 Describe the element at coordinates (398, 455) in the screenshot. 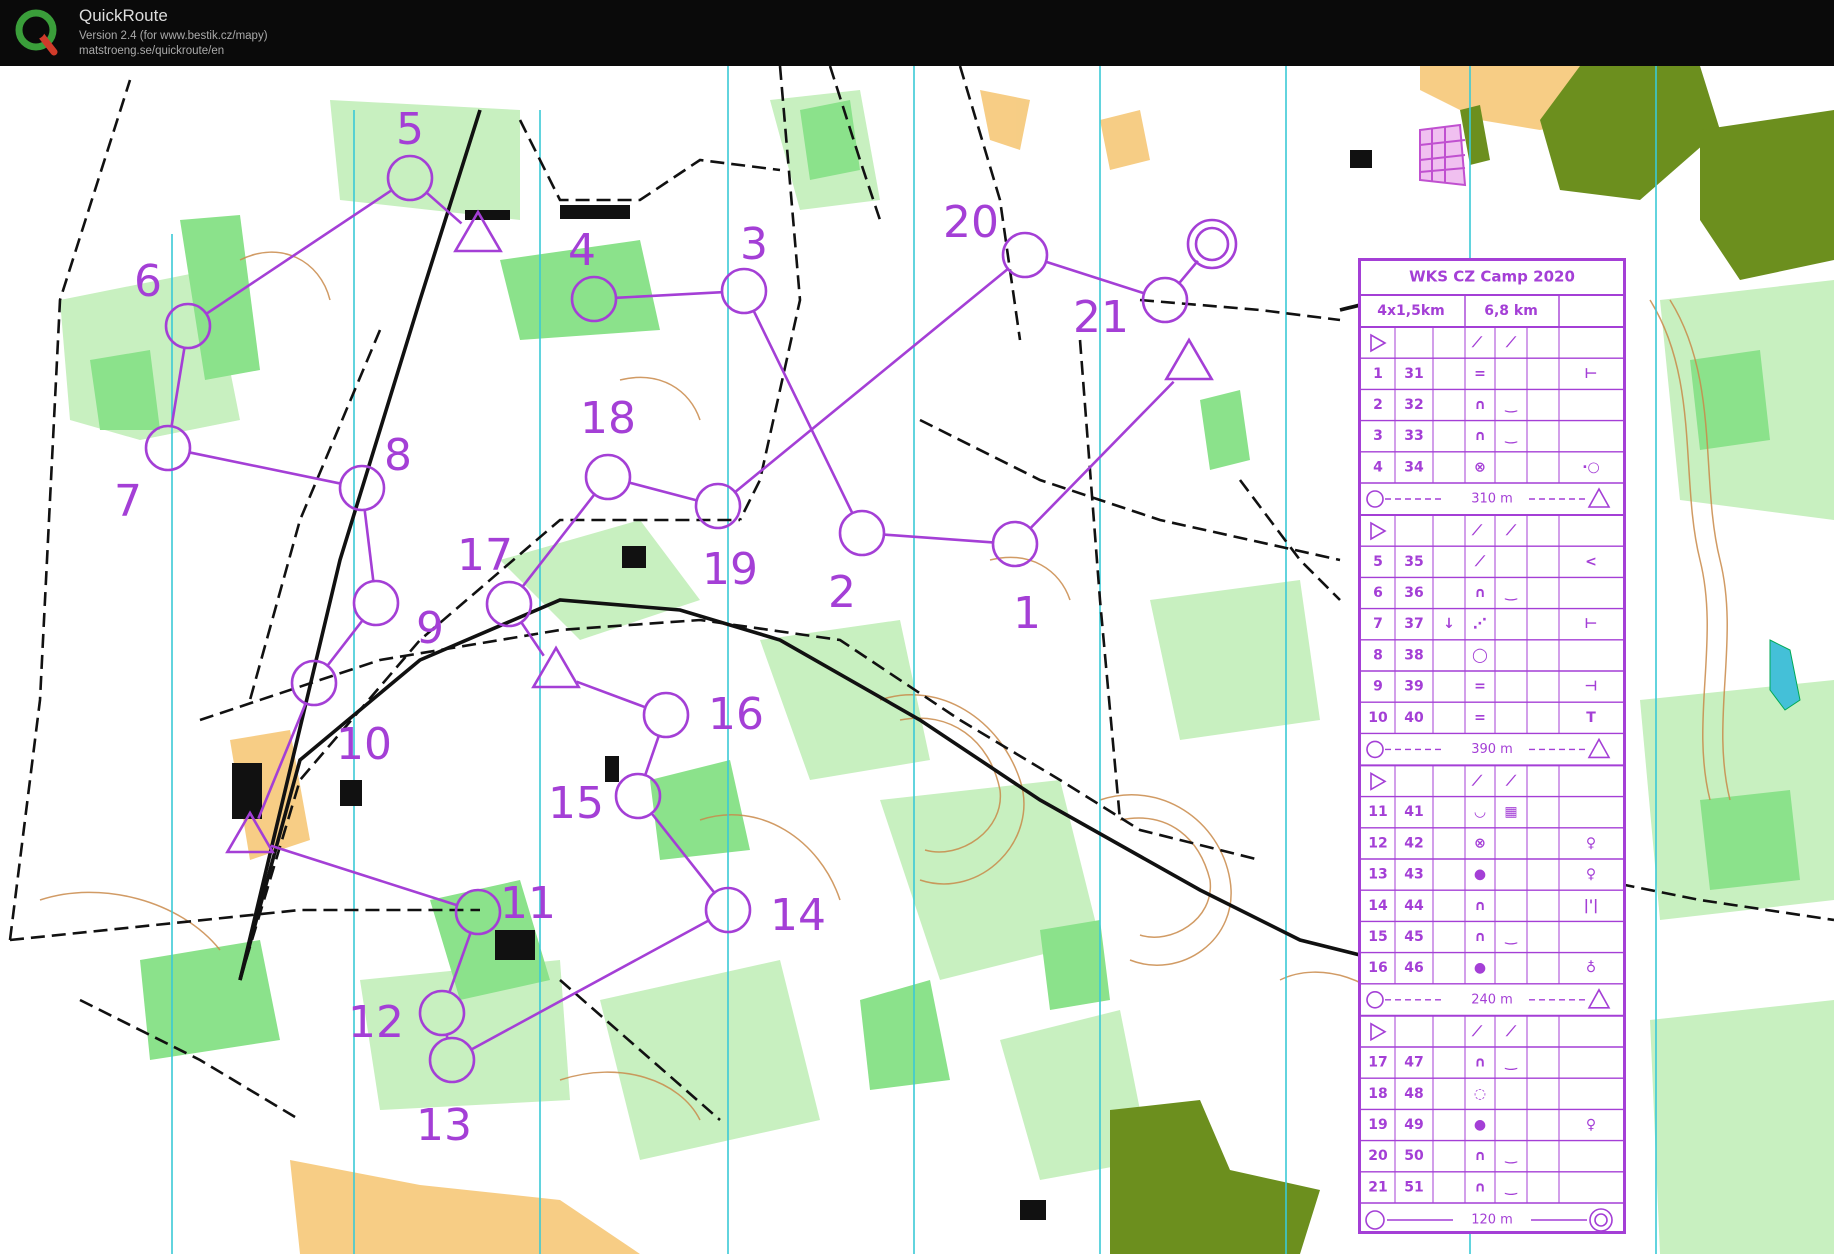

I see `control-label-8: 8` at that location.